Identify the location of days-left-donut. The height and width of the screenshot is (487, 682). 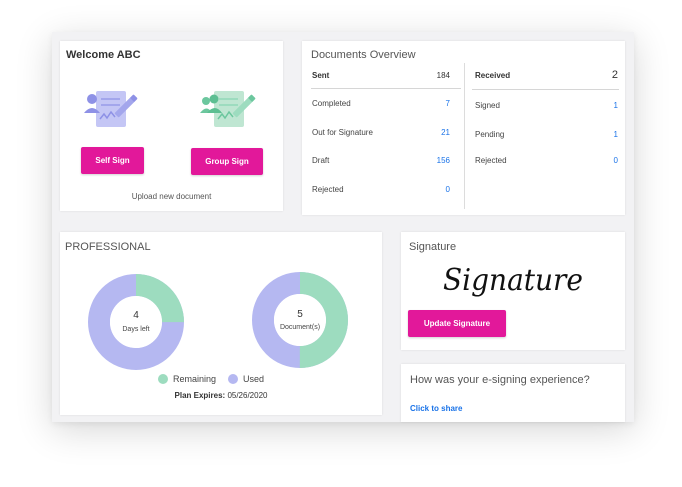
(136, 322).